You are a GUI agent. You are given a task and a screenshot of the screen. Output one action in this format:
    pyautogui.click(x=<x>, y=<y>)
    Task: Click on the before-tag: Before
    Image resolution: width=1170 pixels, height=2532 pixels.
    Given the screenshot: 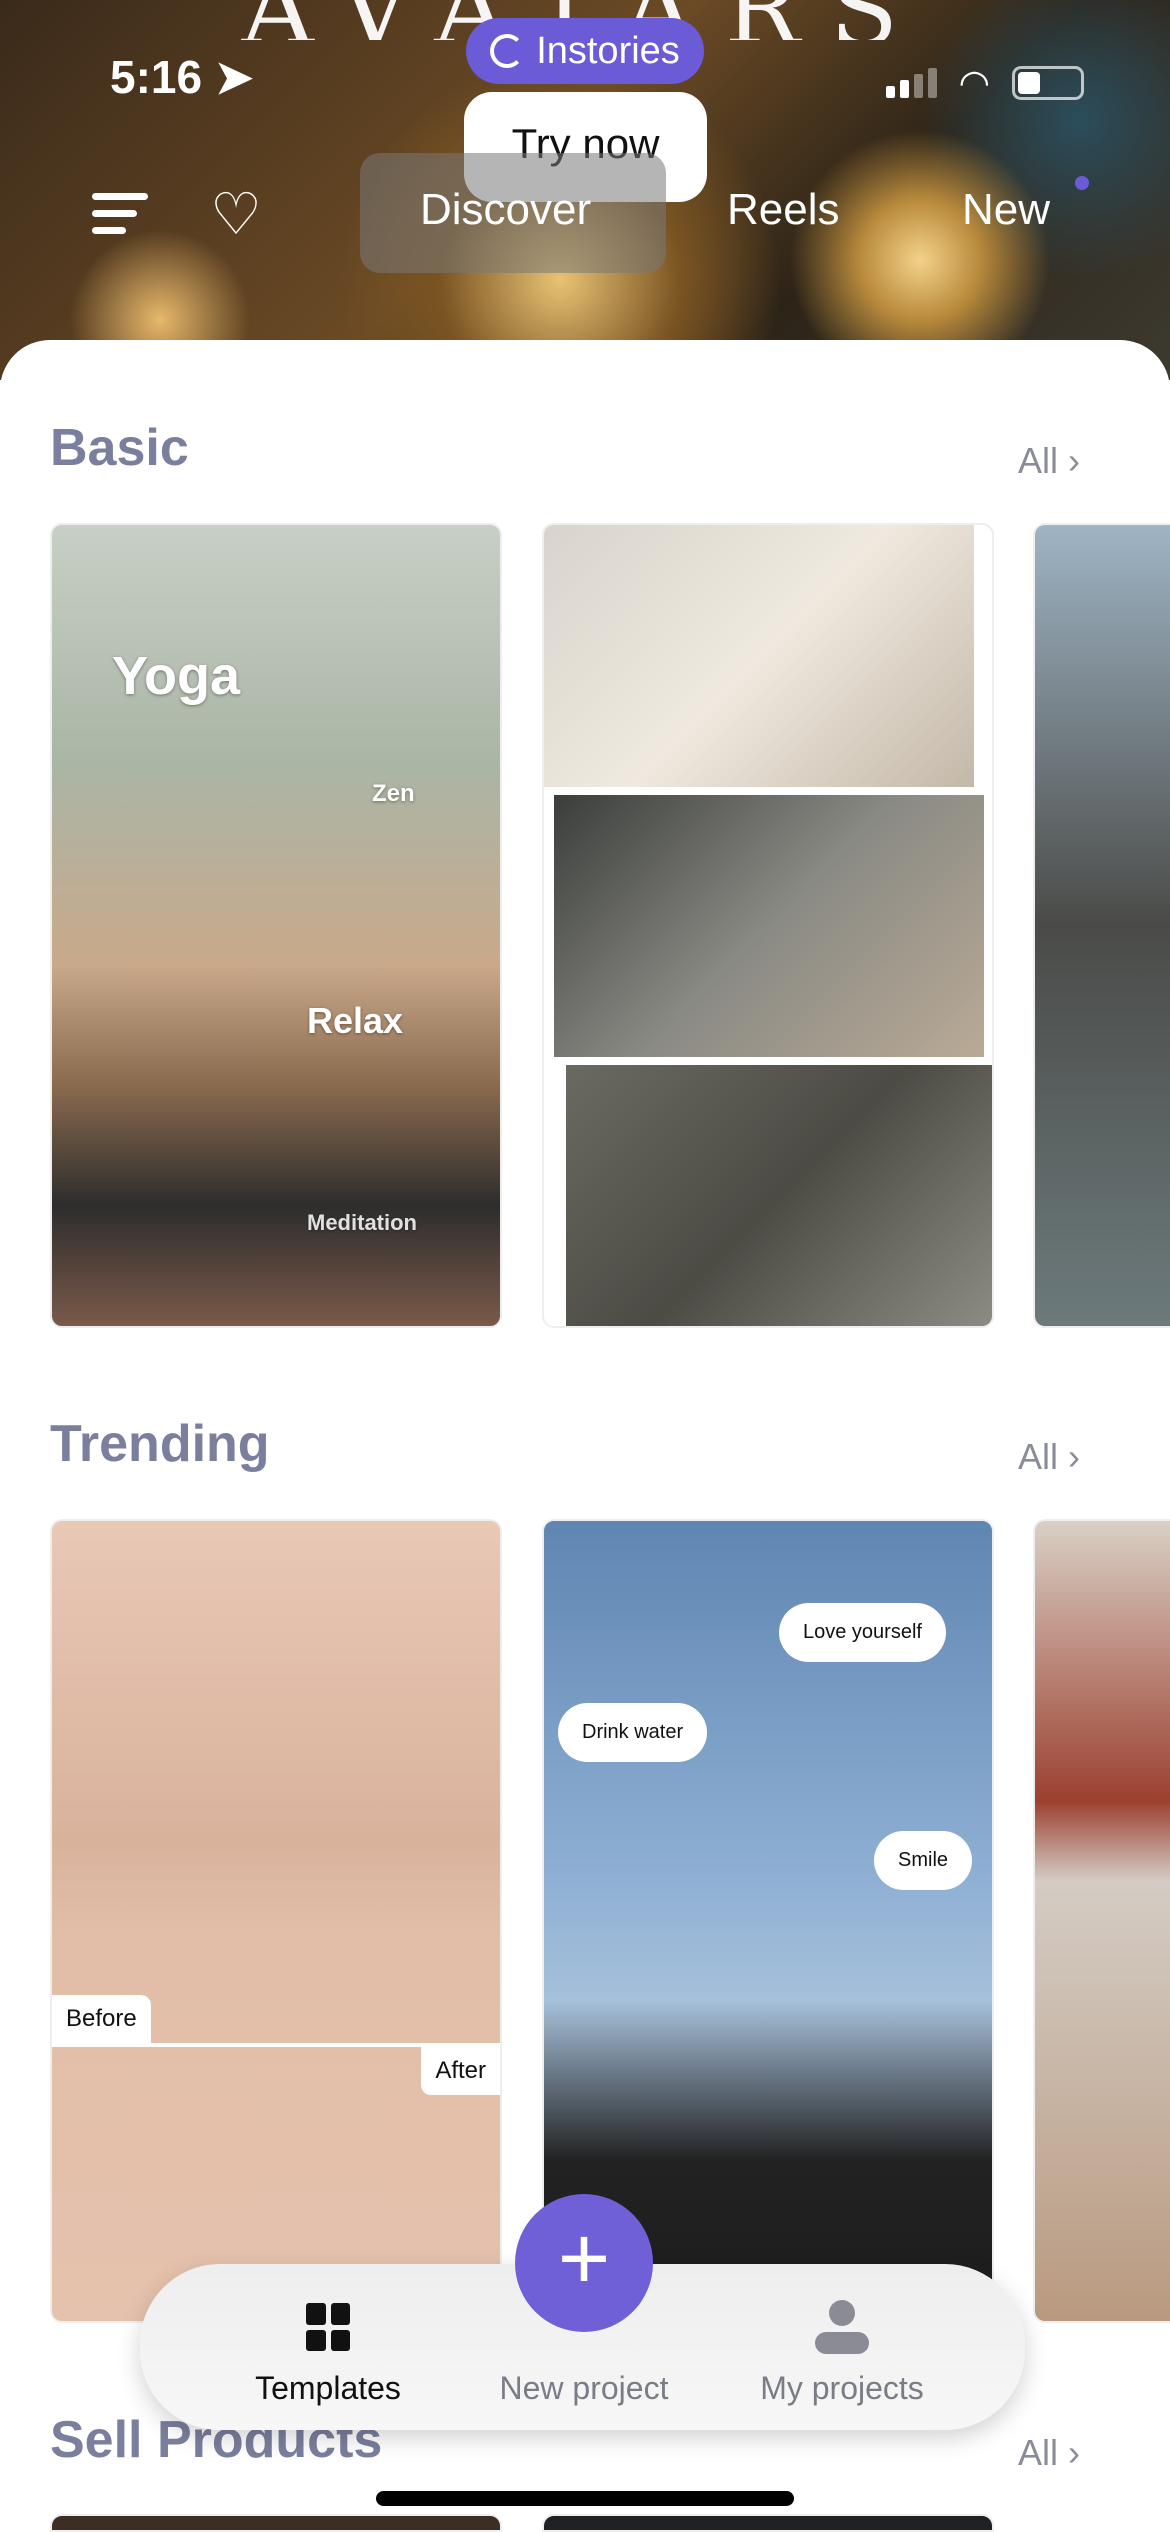 What is the action you would take?
    pyautogui.click(x=101, y=2019)
    